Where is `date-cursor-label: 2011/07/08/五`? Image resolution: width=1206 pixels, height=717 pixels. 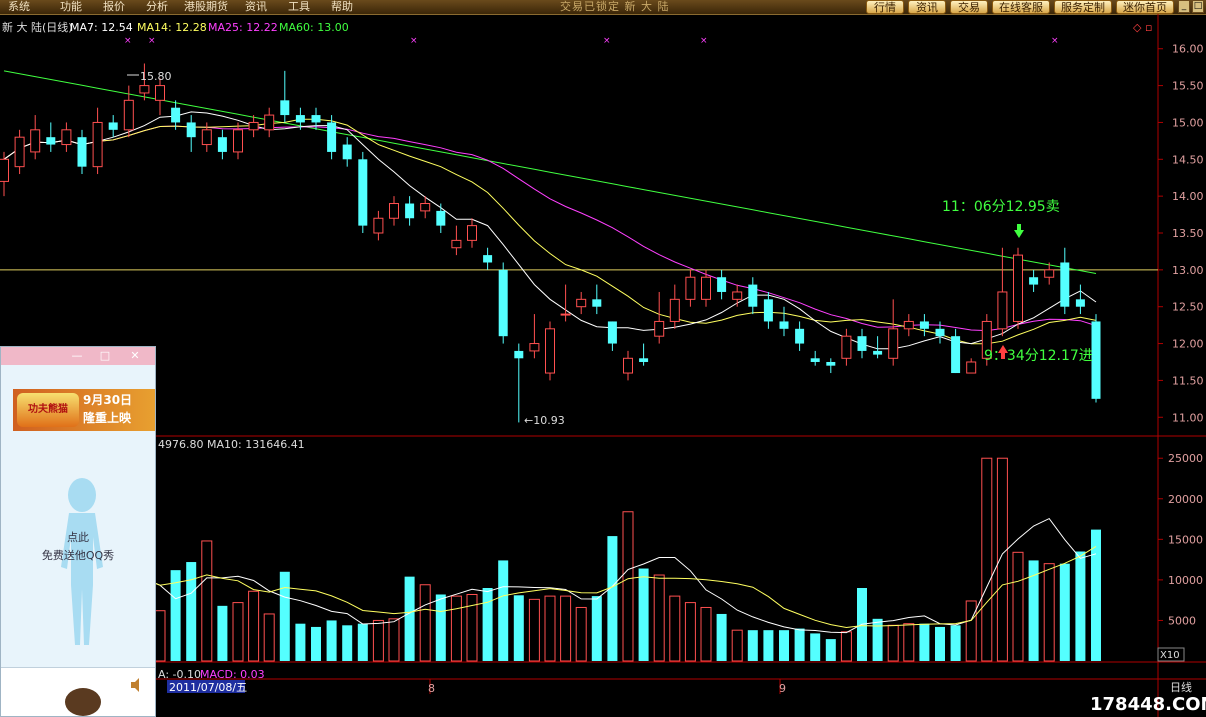
date-cursor-label: 2011/07/08/五 is located at coordinates (208, 687).